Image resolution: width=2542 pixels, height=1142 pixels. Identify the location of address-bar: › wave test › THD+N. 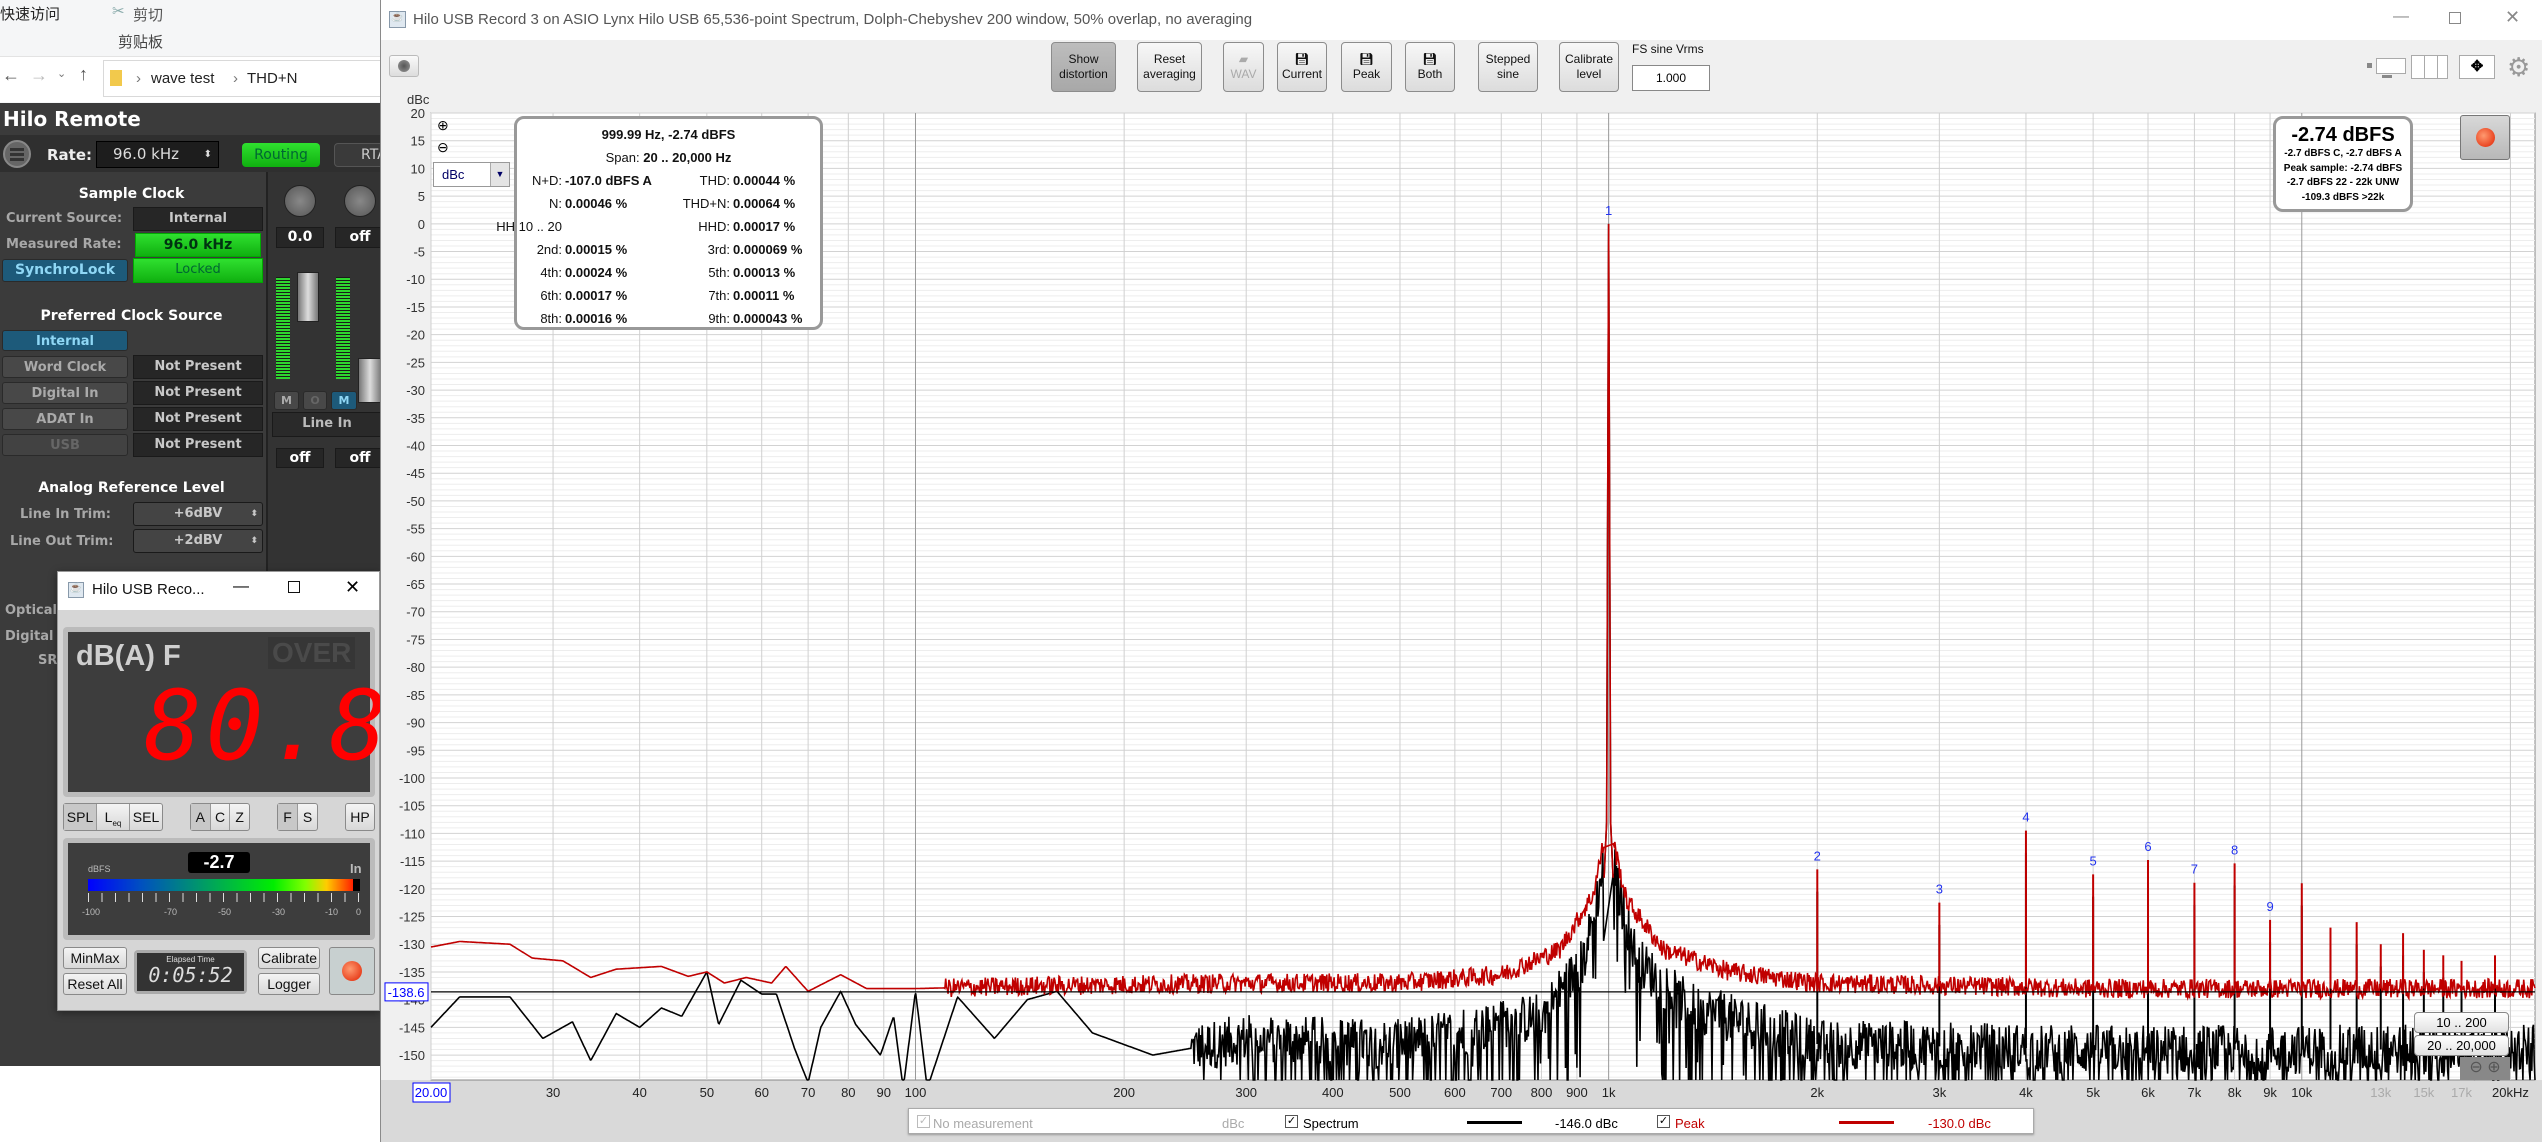
(248, 78).